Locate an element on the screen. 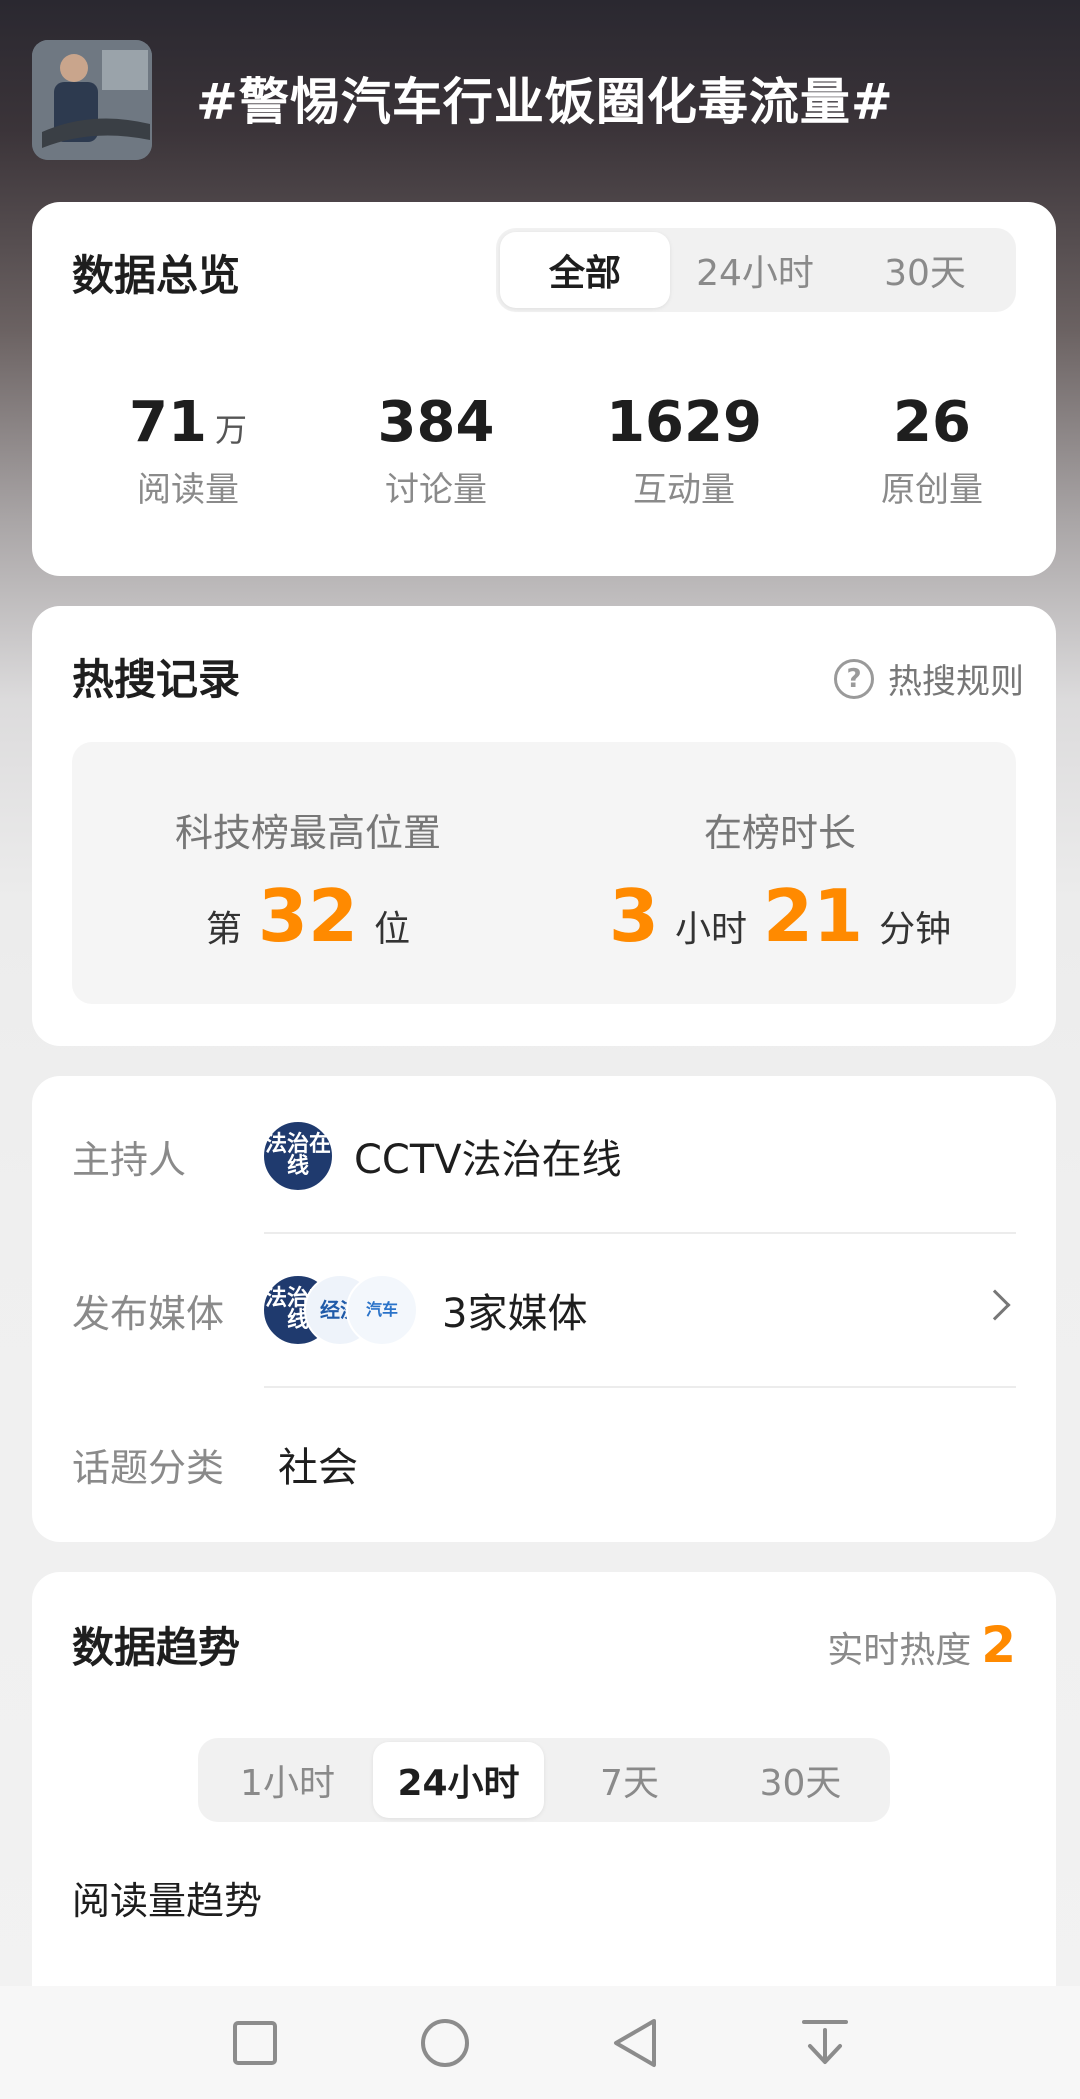 This screenshot has height=2099, width=1080. topic-thumbnail is located at coordinates (92, 100).